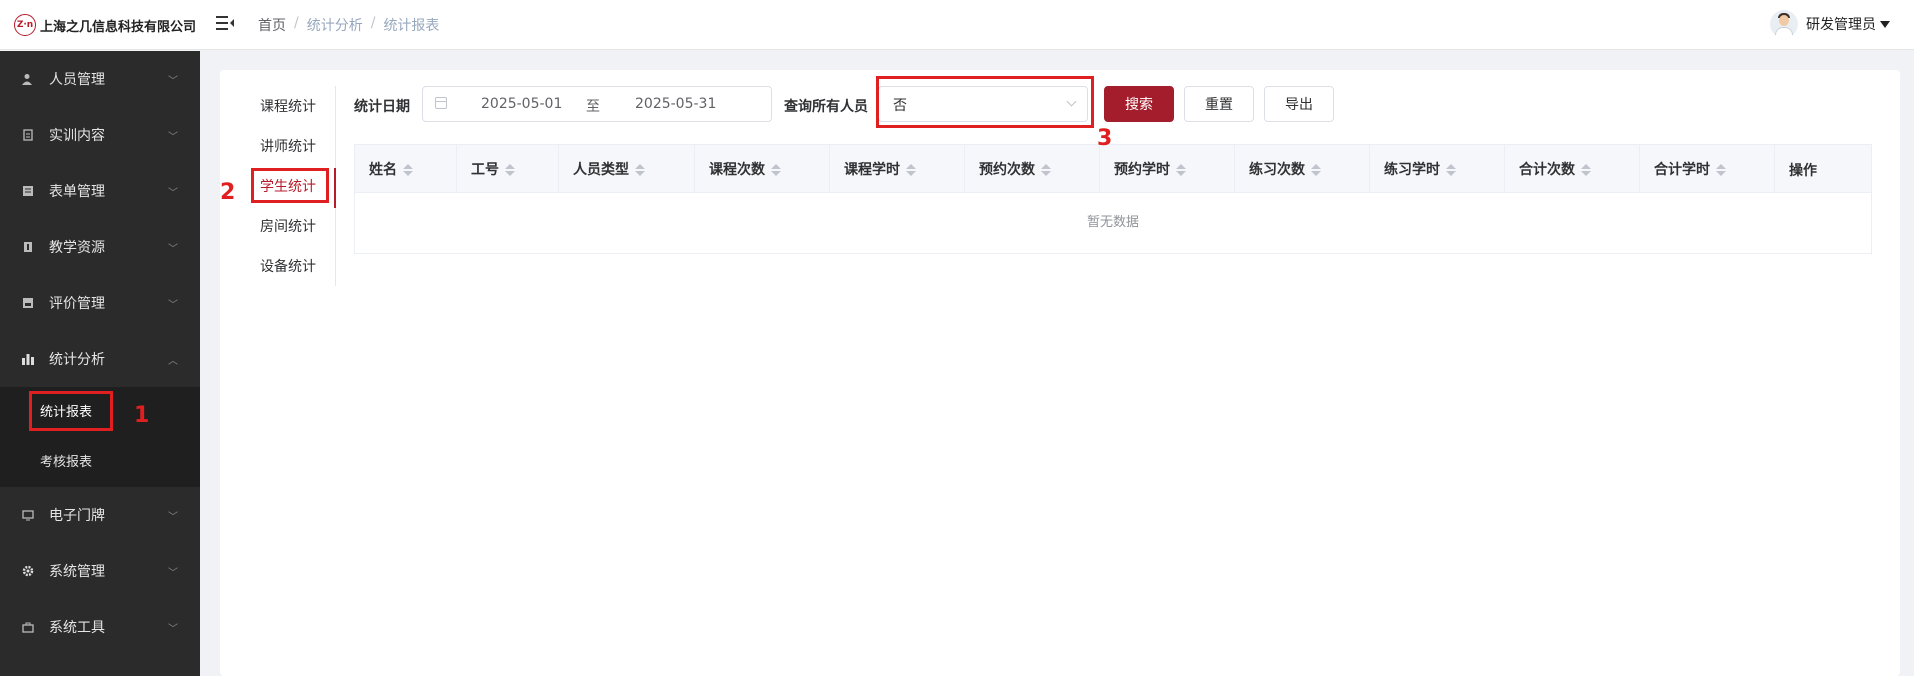 The width and height of the screenshot is (1914, 676). What do you see at coordinates (288, 266) in the screenshot?
I see `tab-device-stats: 设备统计` at bounding box center [288, 266].